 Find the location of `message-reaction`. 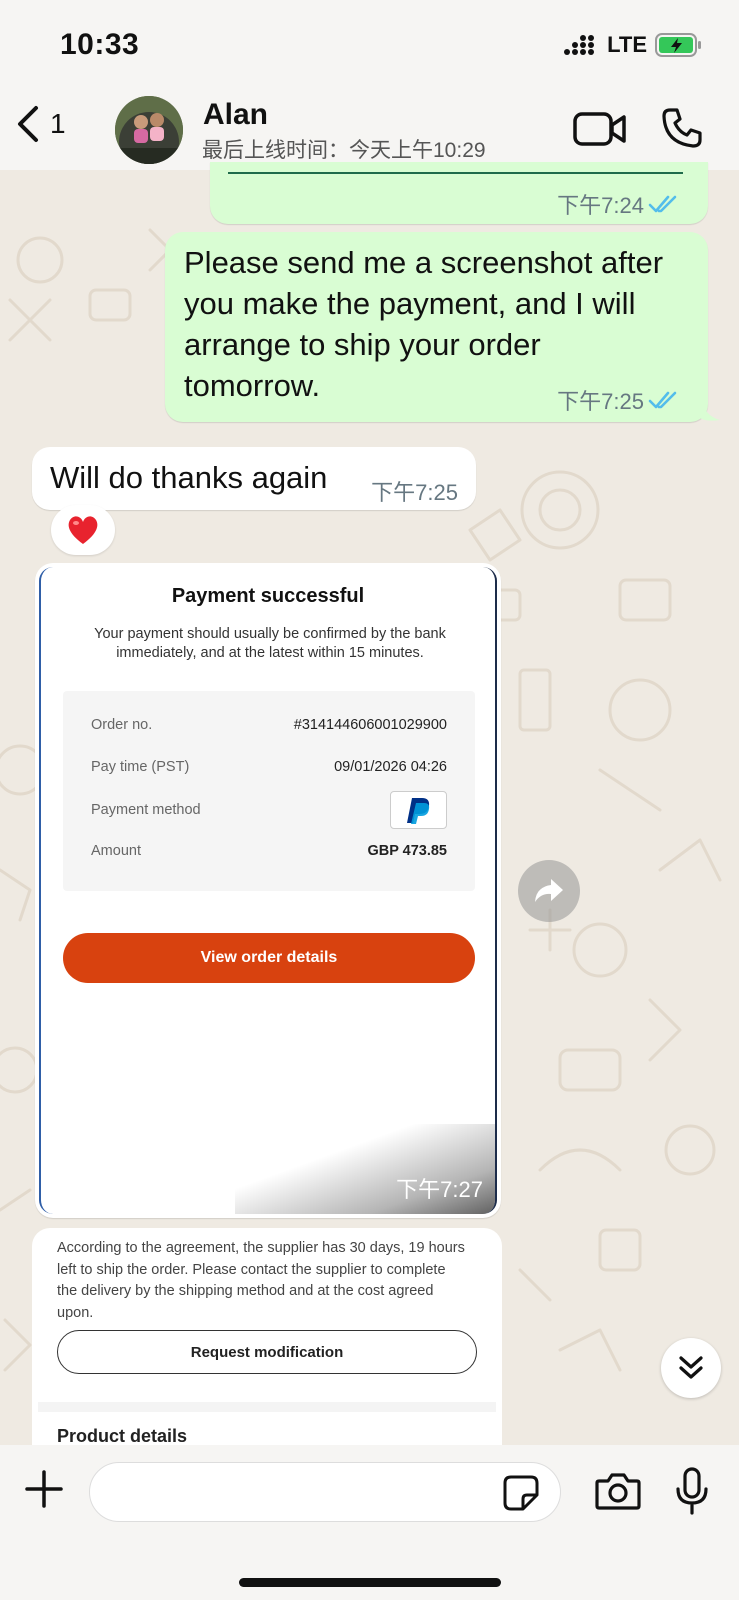

message-reaction is located at coordinates (83, 530).